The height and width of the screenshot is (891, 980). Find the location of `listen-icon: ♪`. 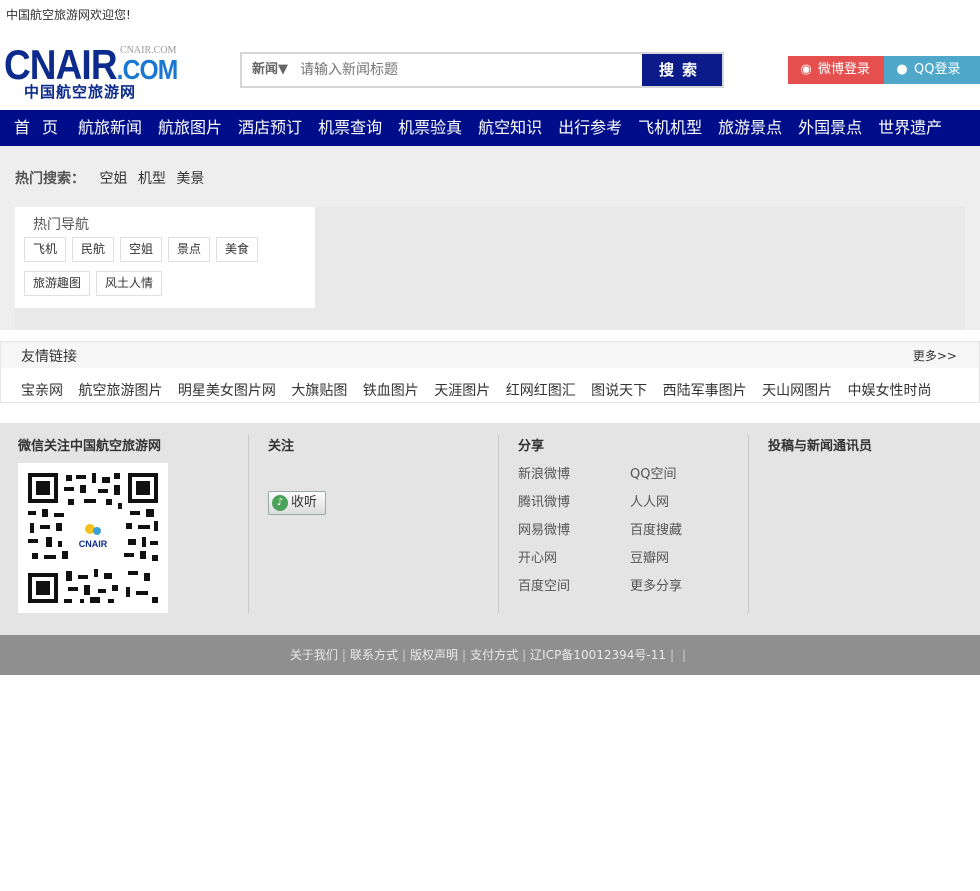

listen-icon: ♪ is located at coordinates (280, 503).